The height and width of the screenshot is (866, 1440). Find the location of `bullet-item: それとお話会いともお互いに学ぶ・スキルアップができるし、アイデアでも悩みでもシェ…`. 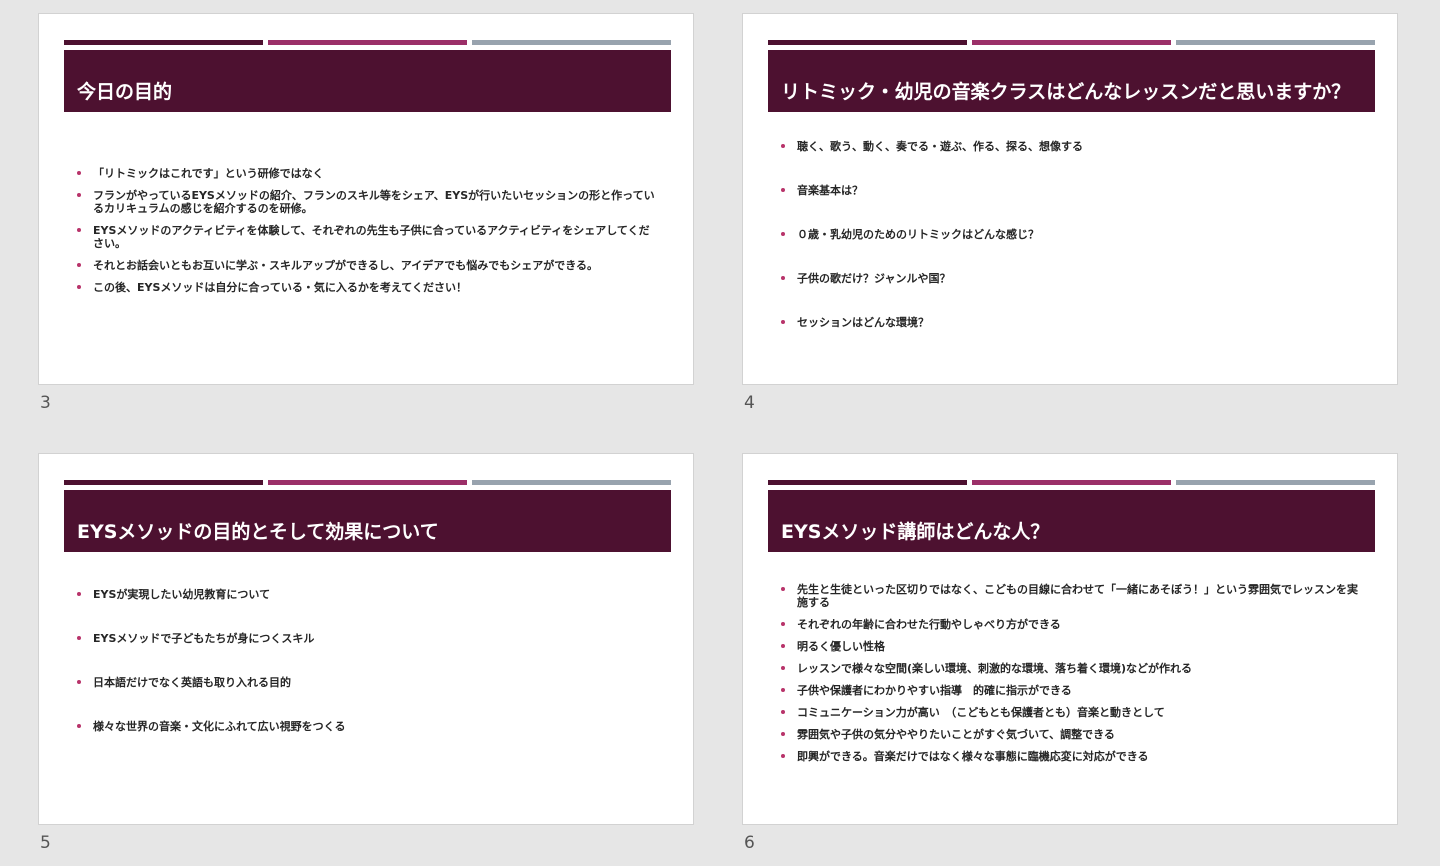

bullet-item: それとお話会いともお互いに学ぶ・スキルアップができるし、アイデアでも悩みでもシェ… is located at coordinates (365, 265).